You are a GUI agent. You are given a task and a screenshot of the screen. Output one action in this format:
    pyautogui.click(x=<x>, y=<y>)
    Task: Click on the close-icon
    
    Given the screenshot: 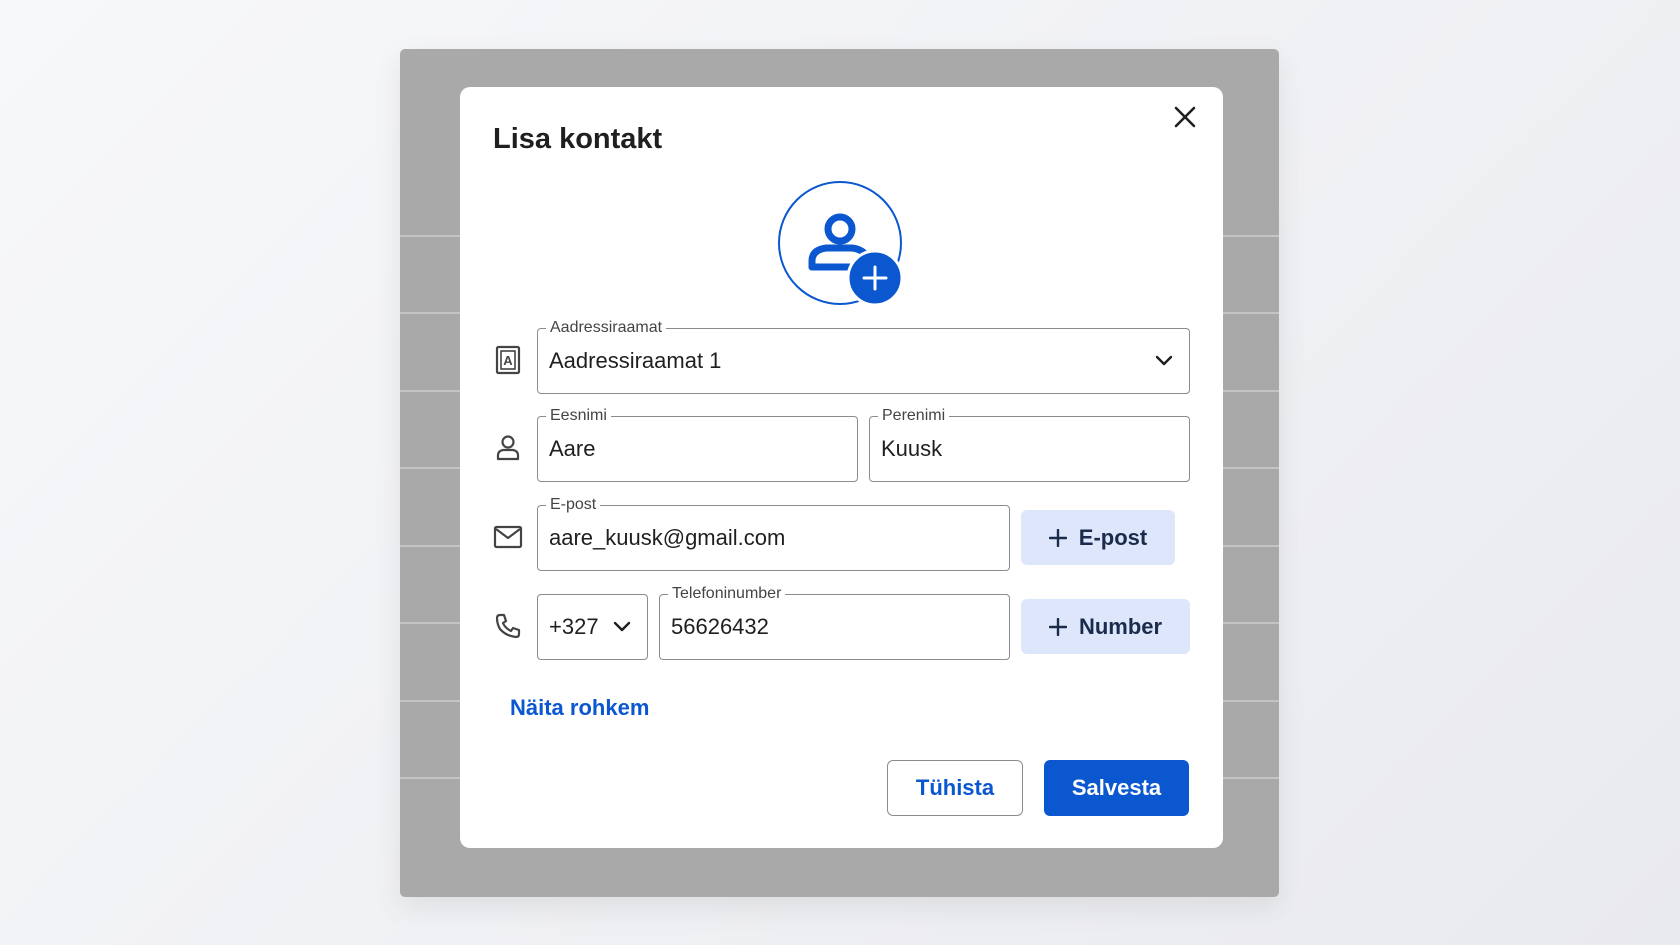 What is the action you would take?
    pyautogui.click(x=1185, y=117)
    